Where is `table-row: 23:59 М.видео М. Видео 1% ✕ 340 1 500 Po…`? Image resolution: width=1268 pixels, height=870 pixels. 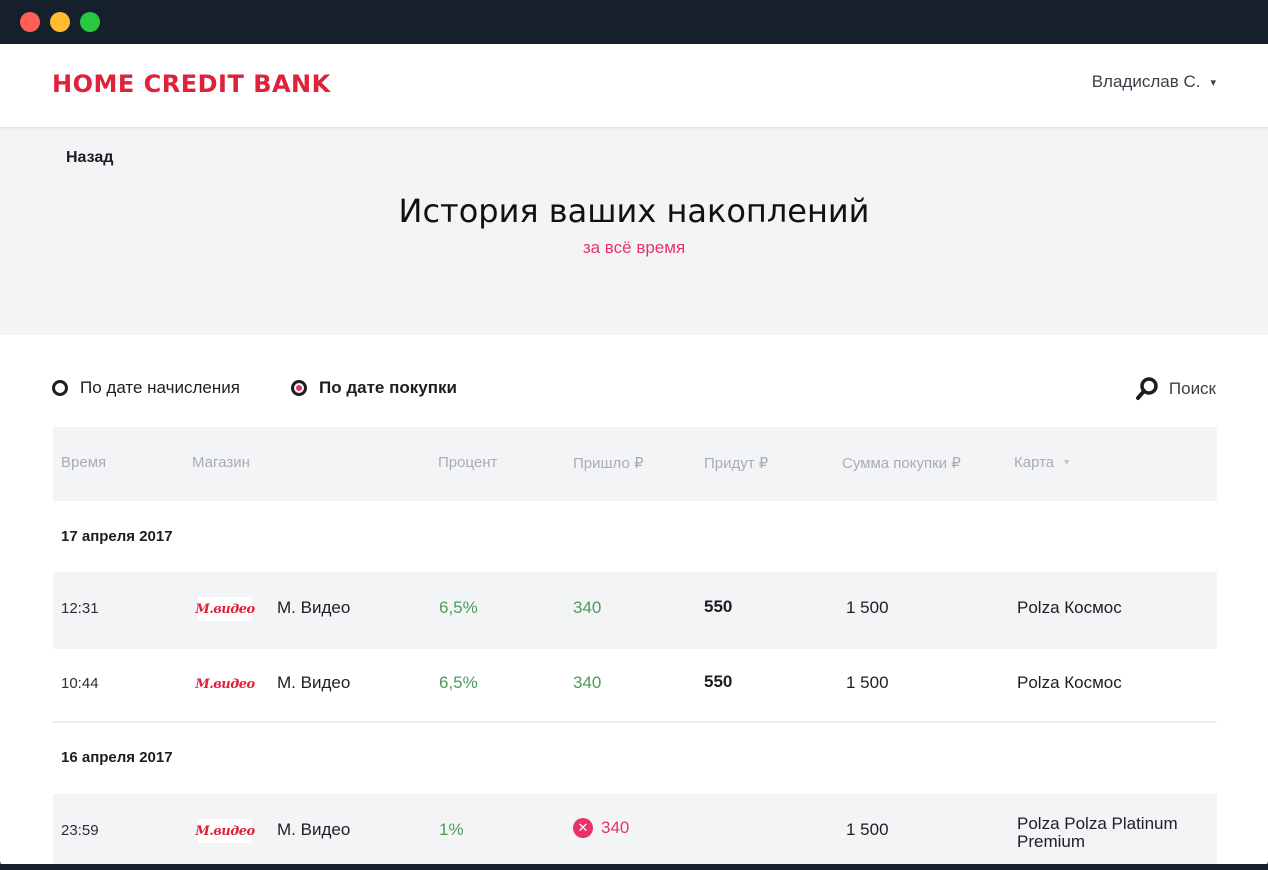 table-row: 23:59 М.видео М. Видео 1% ✕ 340 1 500 Po… is located at coordinates (635, 829).